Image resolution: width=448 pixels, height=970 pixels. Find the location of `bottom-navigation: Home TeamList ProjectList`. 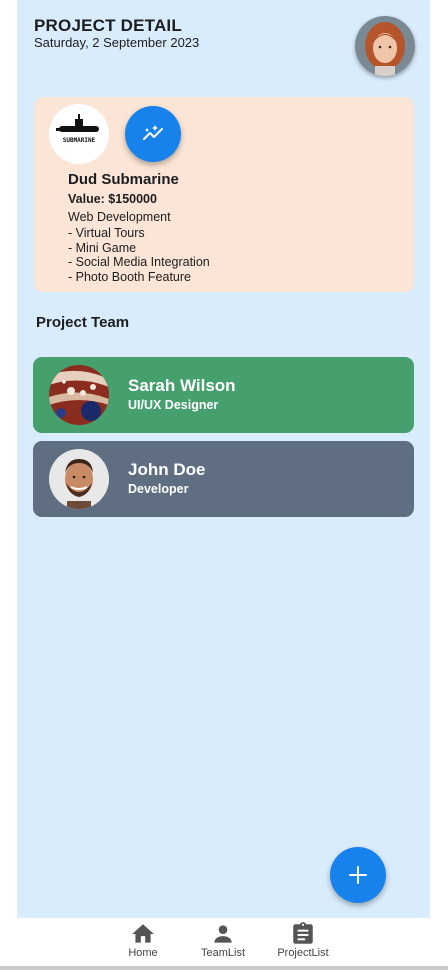

bottom-navigation: Home TeamList ProjectList is located at coordinates (224, 942).